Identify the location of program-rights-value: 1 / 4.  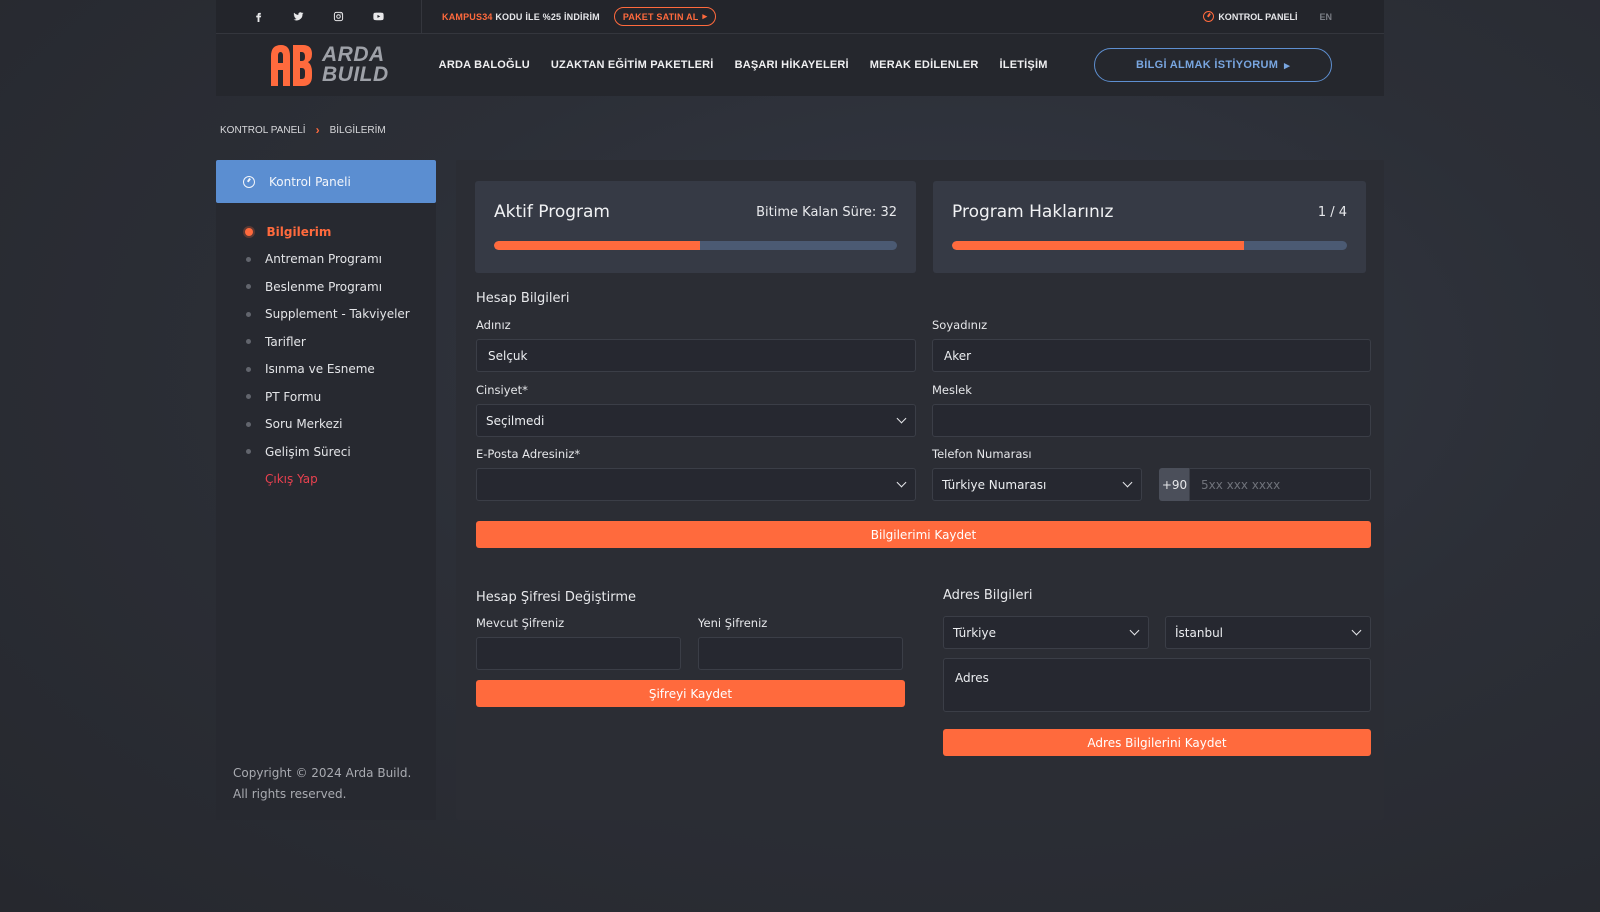
(1332, 212).